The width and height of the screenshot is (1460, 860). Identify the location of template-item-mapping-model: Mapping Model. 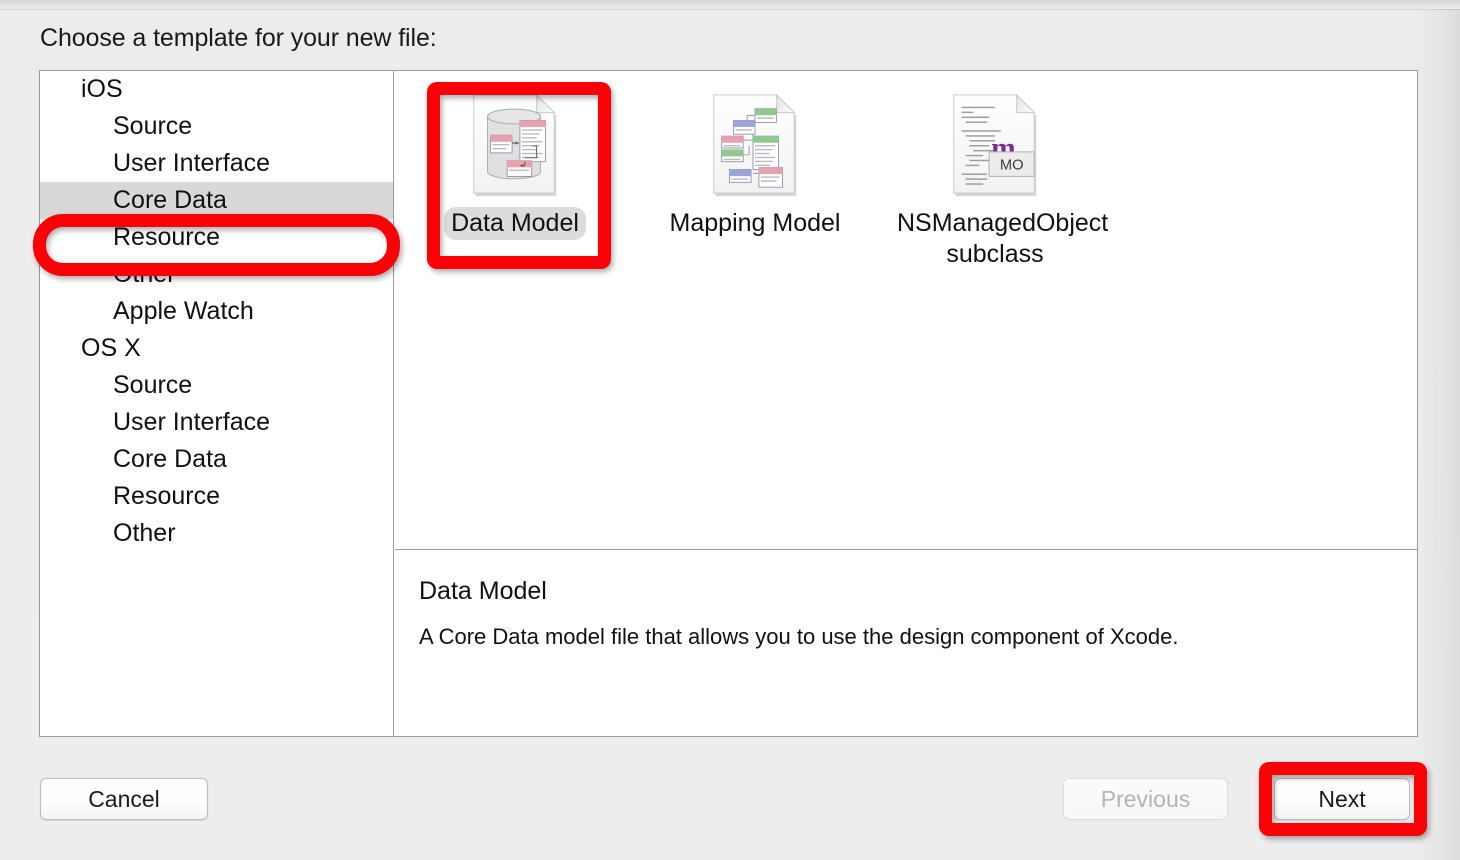
(755, 163).